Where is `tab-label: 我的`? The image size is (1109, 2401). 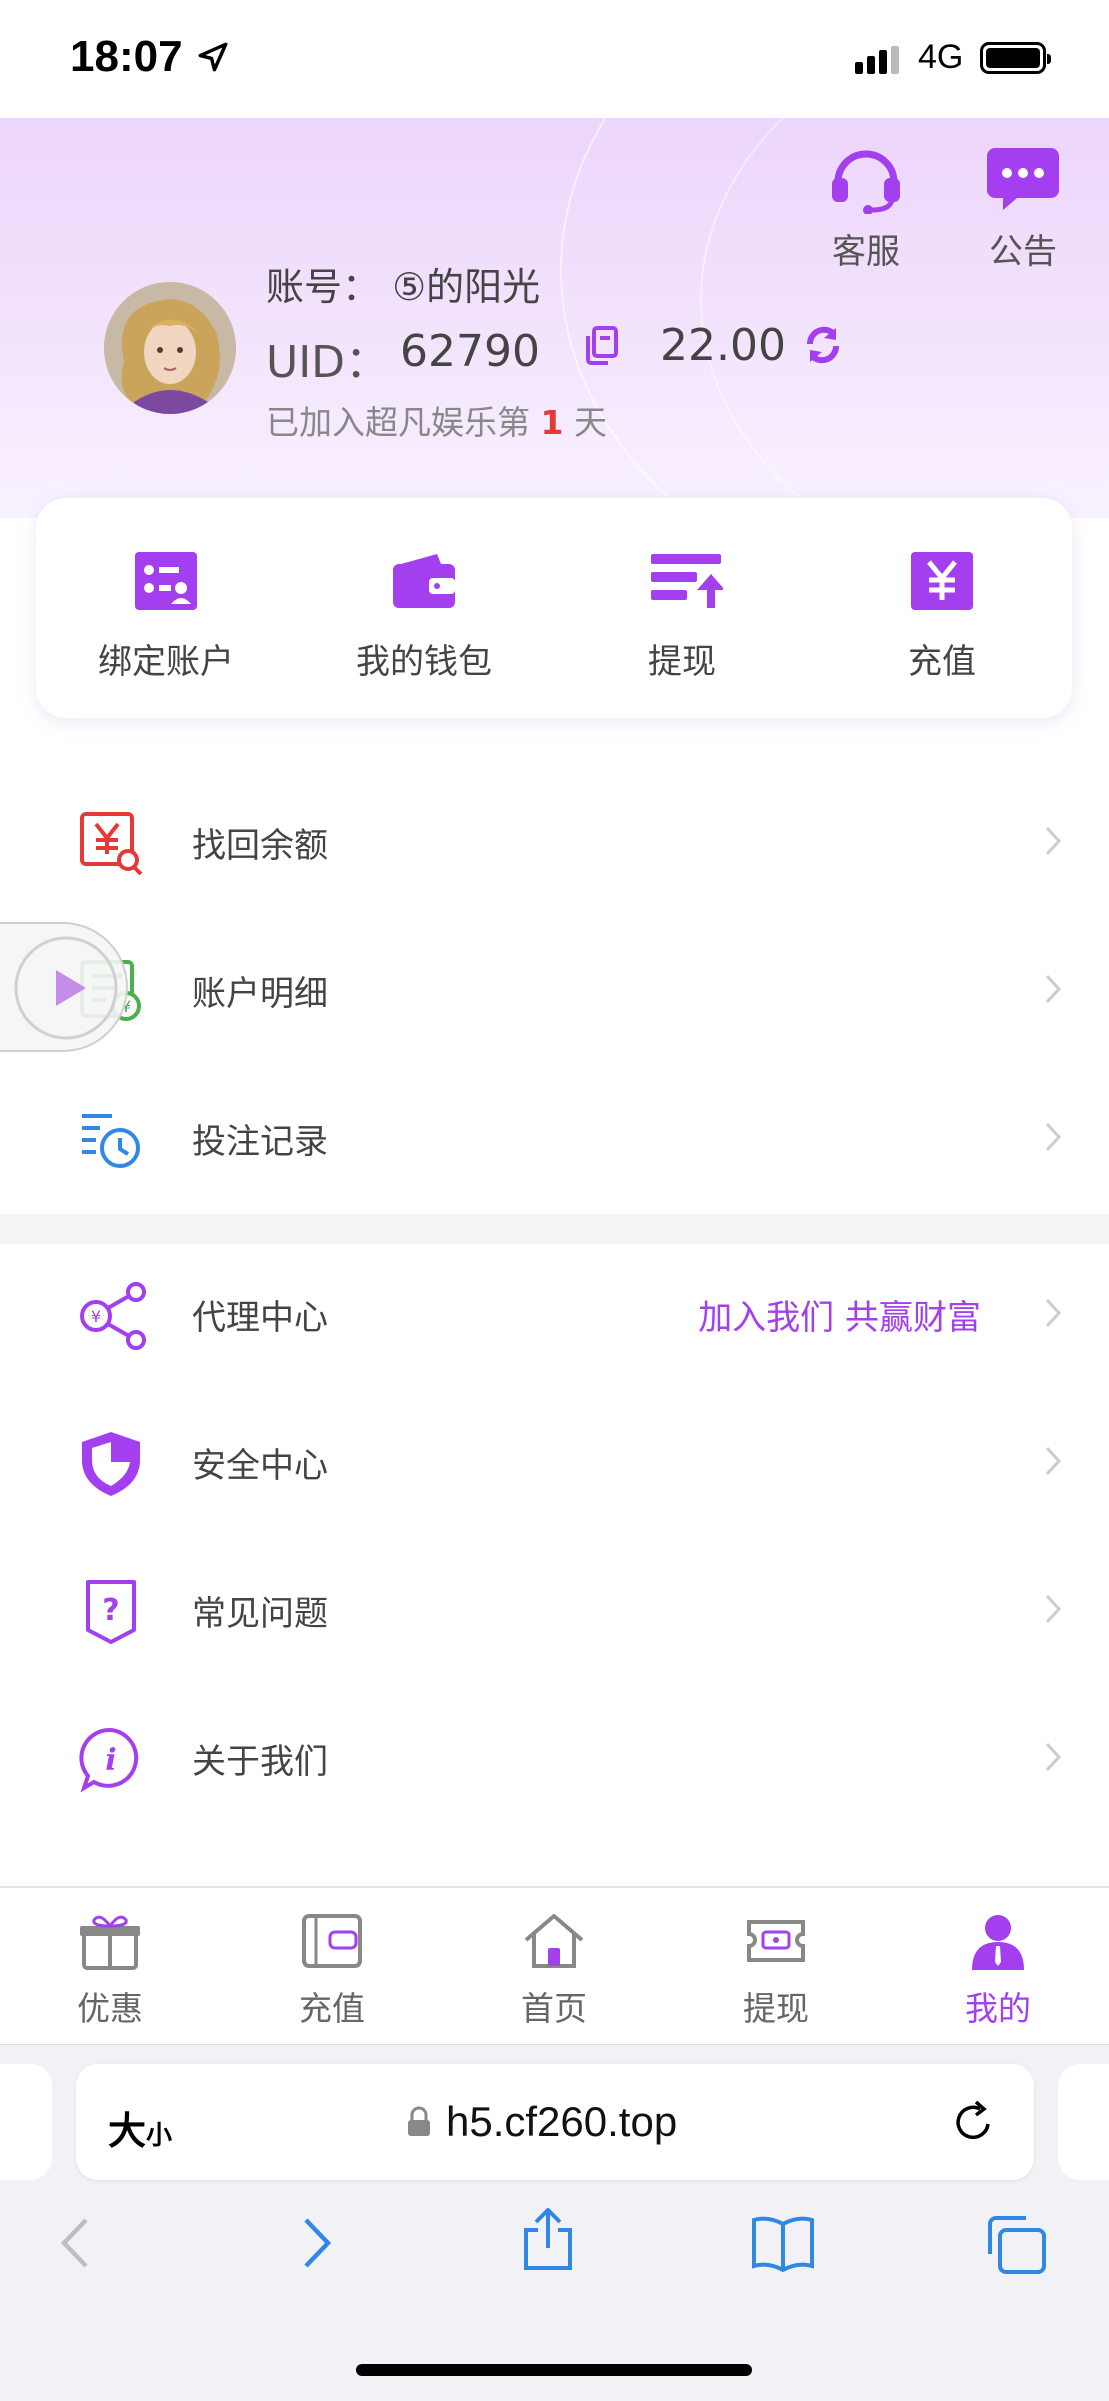
tab-label: 我的 is located at coordinates (998, 2008).